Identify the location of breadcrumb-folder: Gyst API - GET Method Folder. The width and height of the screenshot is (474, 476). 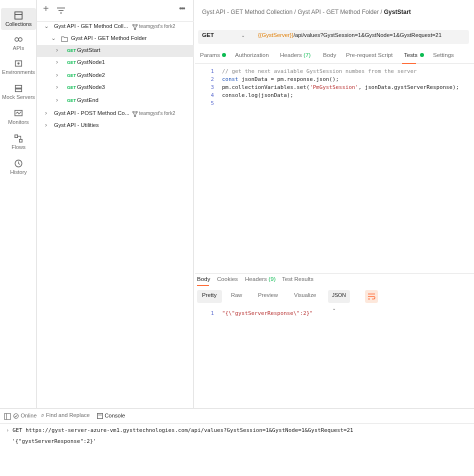
(338, 13).